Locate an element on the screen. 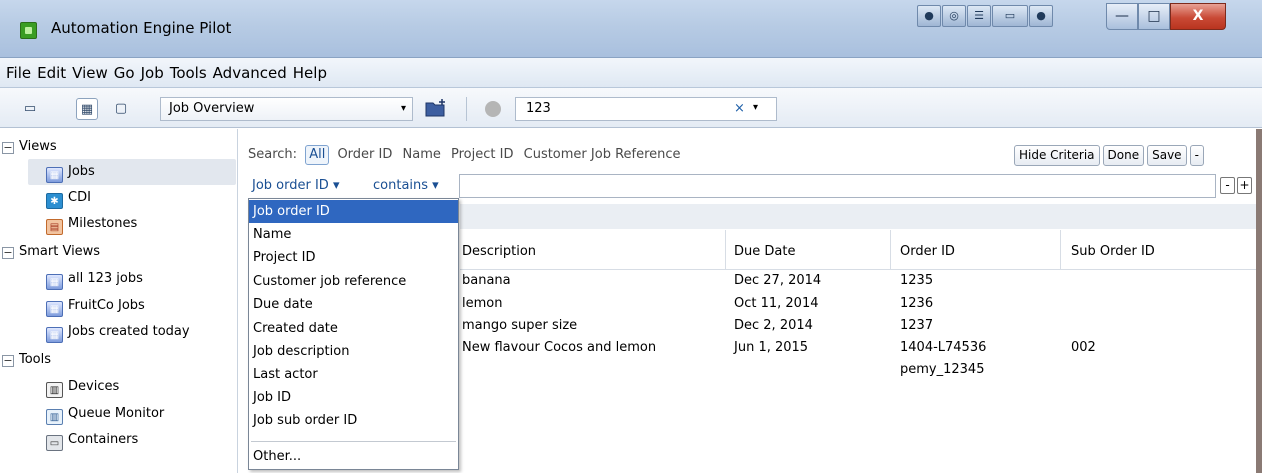 Image resolution: width=1262 pixels, height=473 pixels. save-button: Save is located at coordinates (1167, 155).